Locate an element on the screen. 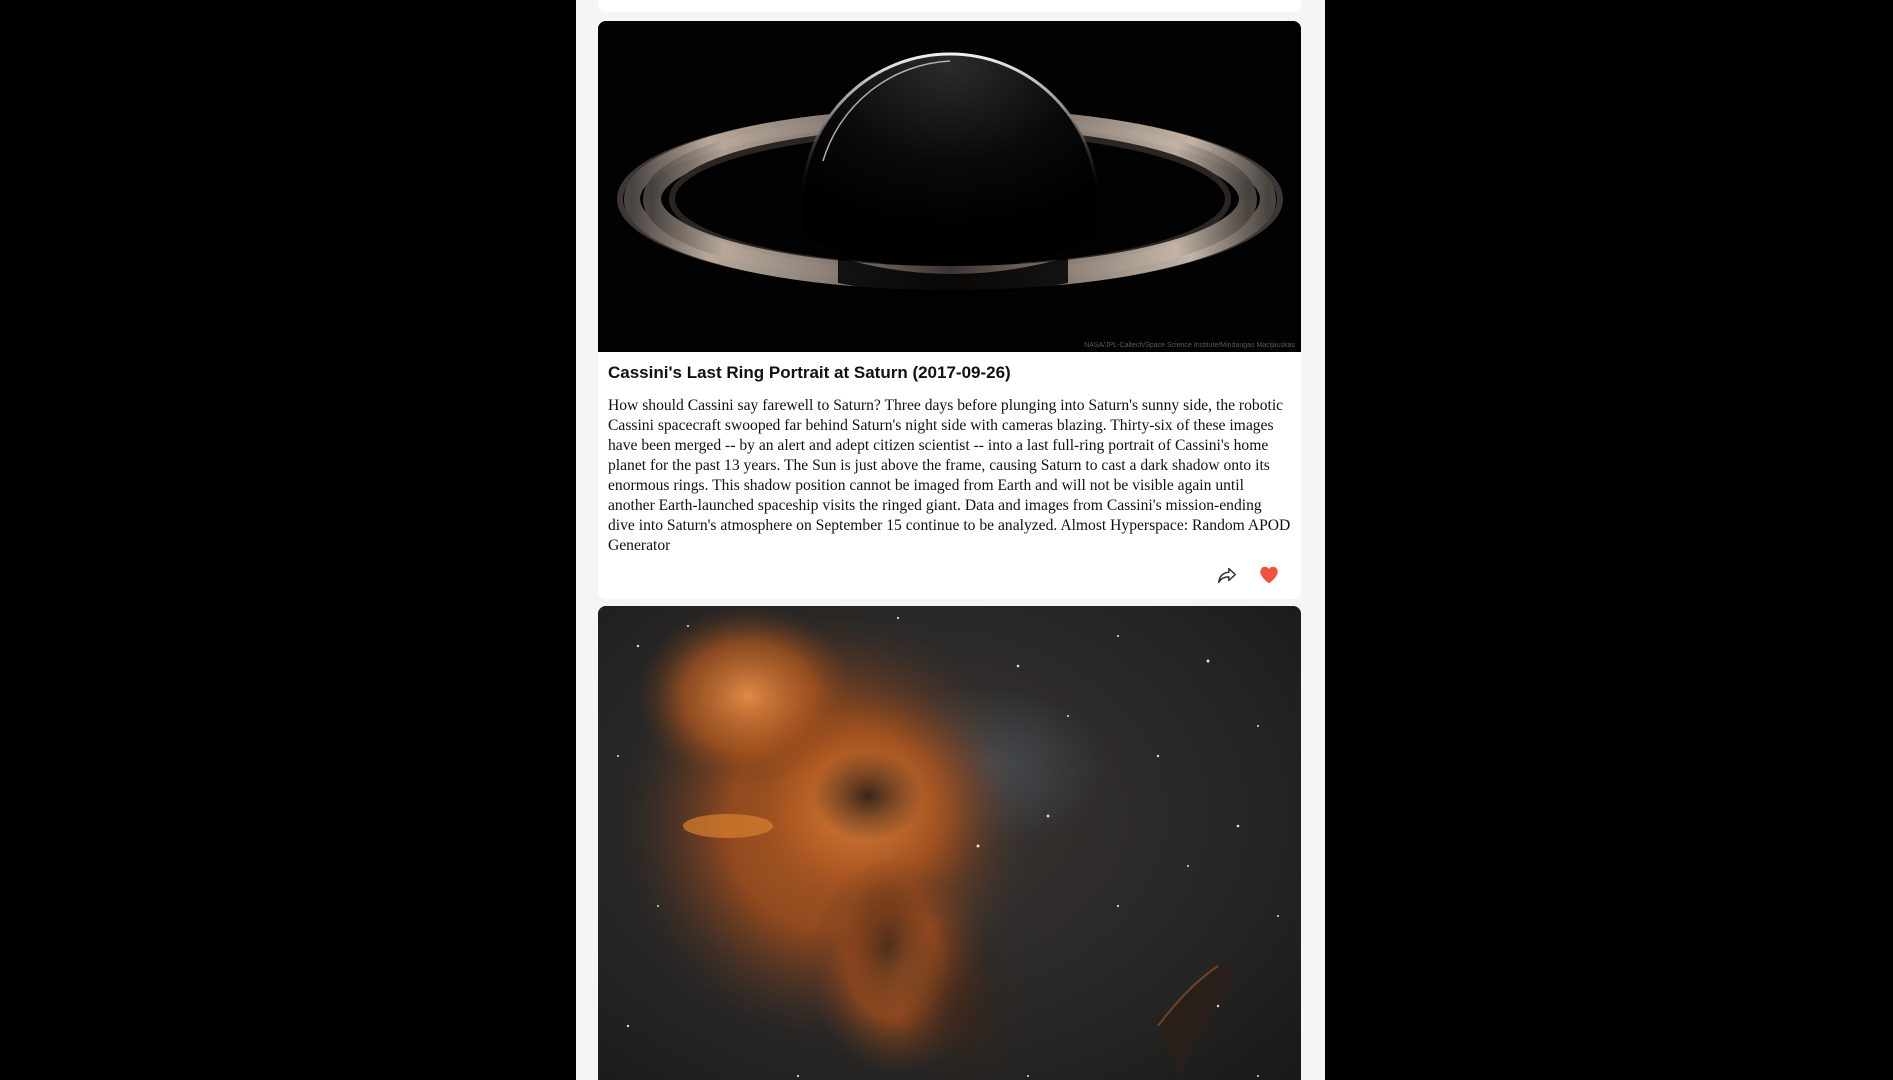 The height and width of the screenshot is (1080, 1893). card-actions is located at coordinates (1248, 575).